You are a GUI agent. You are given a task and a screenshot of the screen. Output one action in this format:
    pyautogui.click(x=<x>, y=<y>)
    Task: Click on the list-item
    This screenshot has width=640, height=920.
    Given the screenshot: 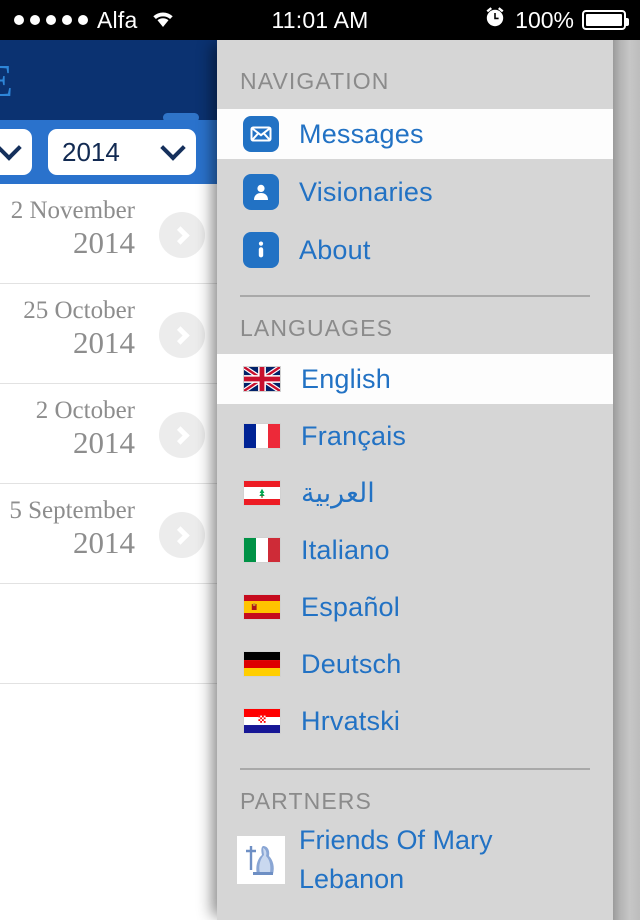 What is the action you would take?
    pyautogui.click(x=108, y=634)
    